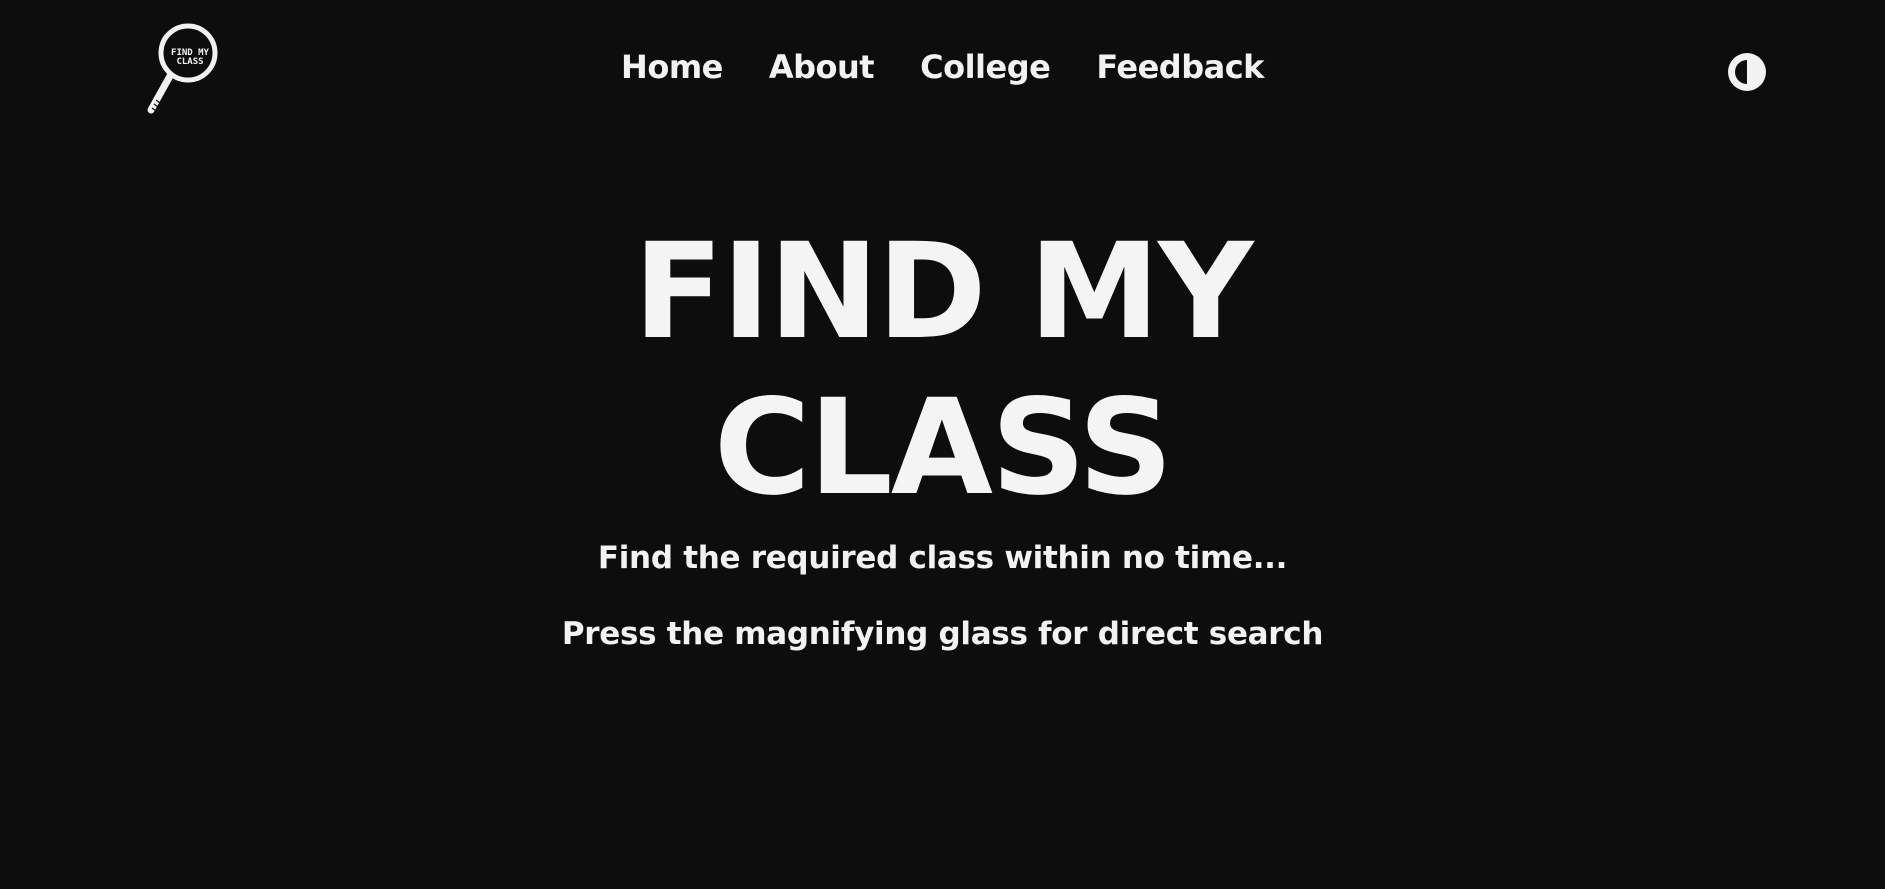 The image size is (1885, 889). Describe the element at coordinates (822, 67) in the screenshot. I see `nav-about-link: About` at that location.